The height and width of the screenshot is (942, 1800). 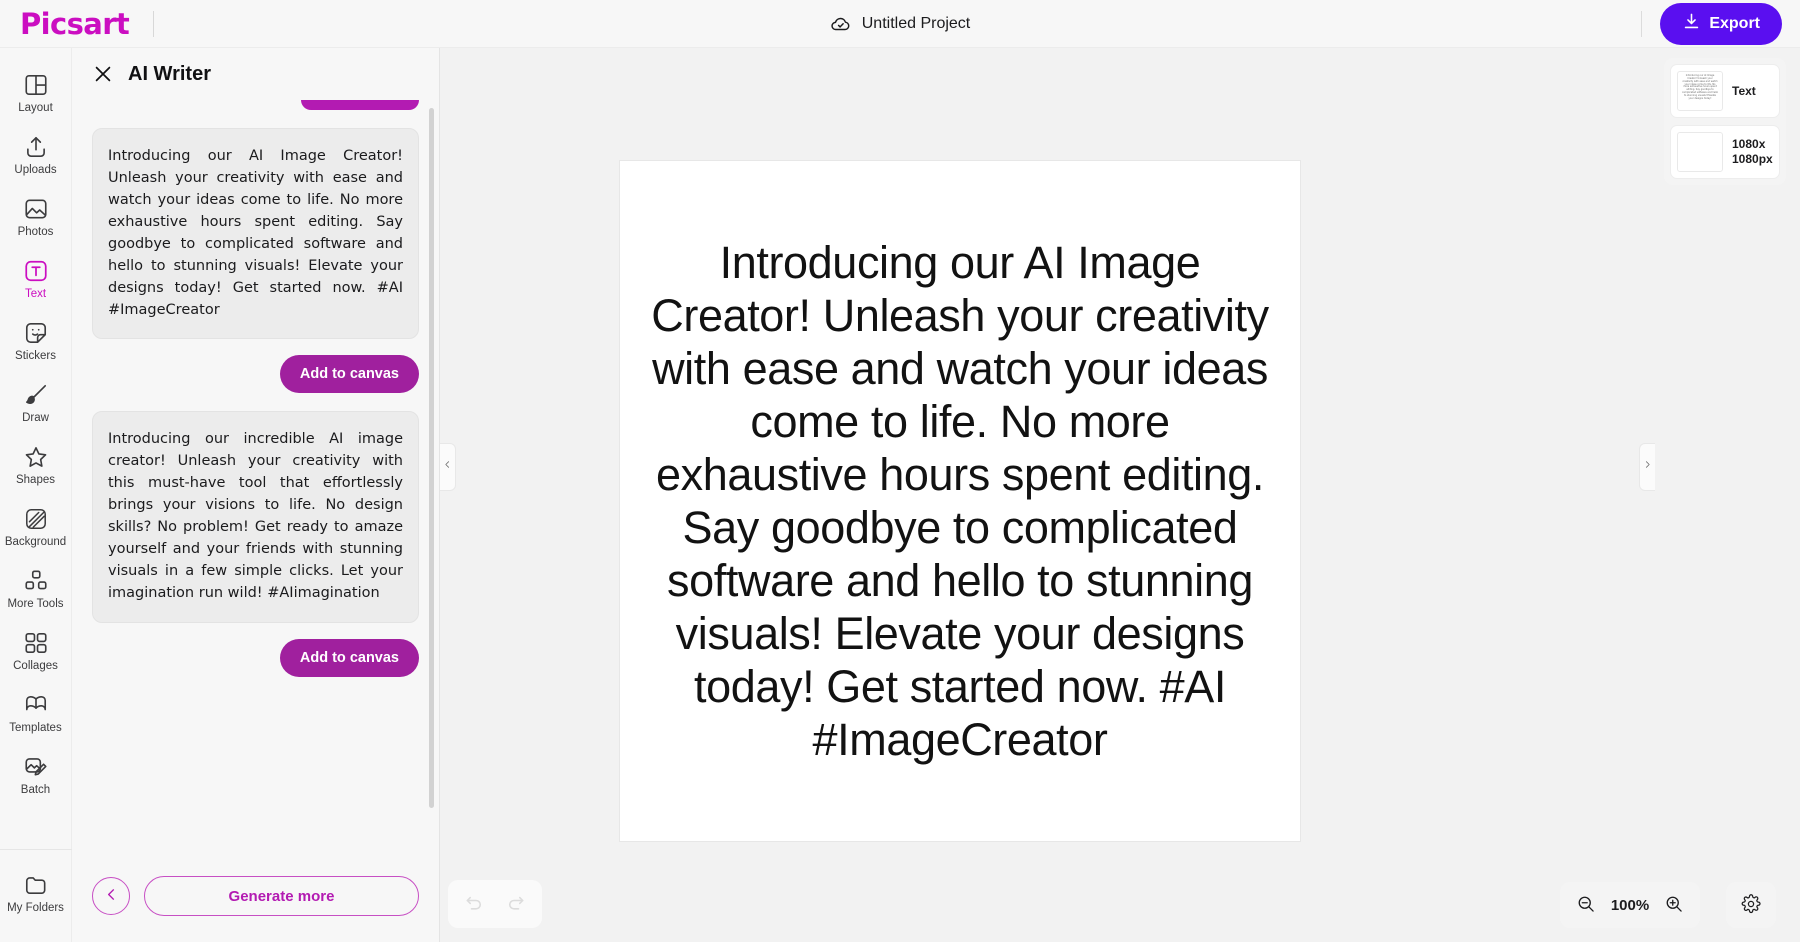 I want to click on sidebar-item-label: More Tools, so click(x=35, y=604).